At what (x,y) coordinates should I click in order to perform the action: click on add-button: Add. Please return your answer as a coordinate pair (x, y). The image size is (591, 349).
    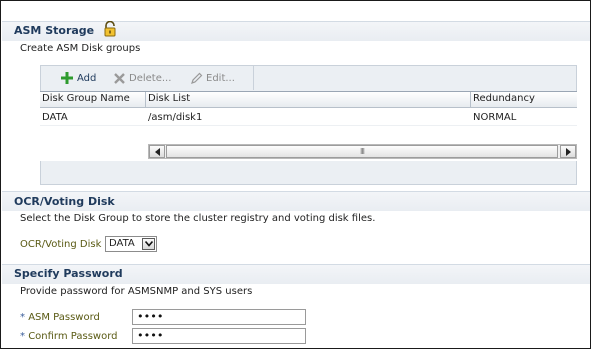
    Looking at the image, I should click on (78, 78).